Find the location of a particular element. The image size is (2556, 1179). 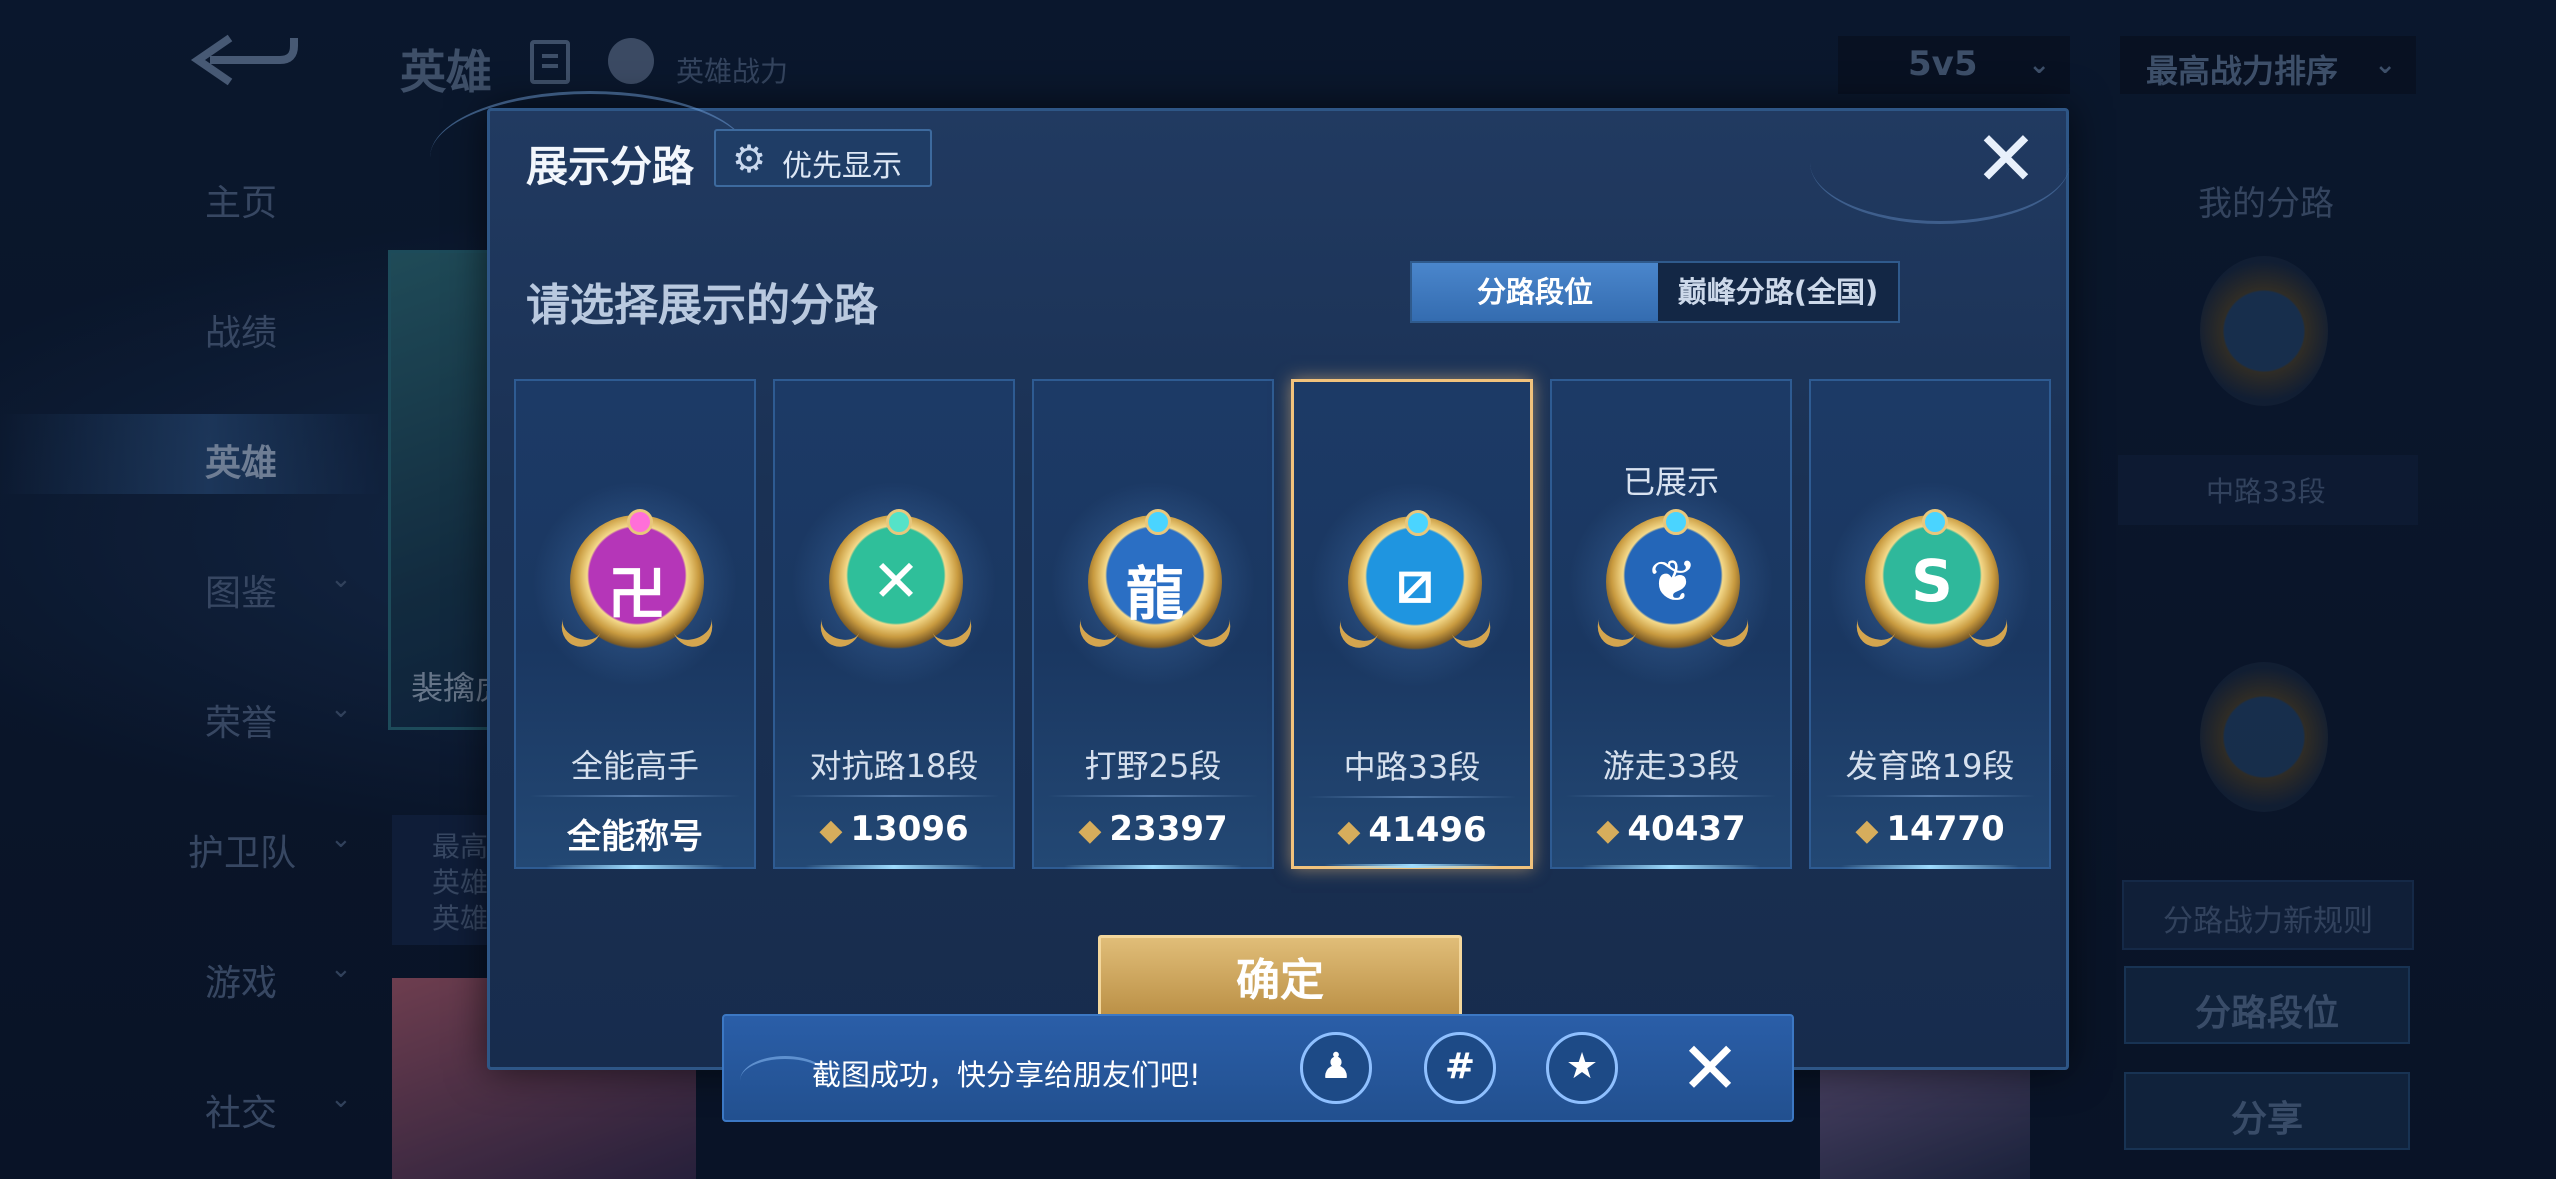

tab-peak-lane-national: 巅峰分路(全国) is located at coordinates (1778, 292).